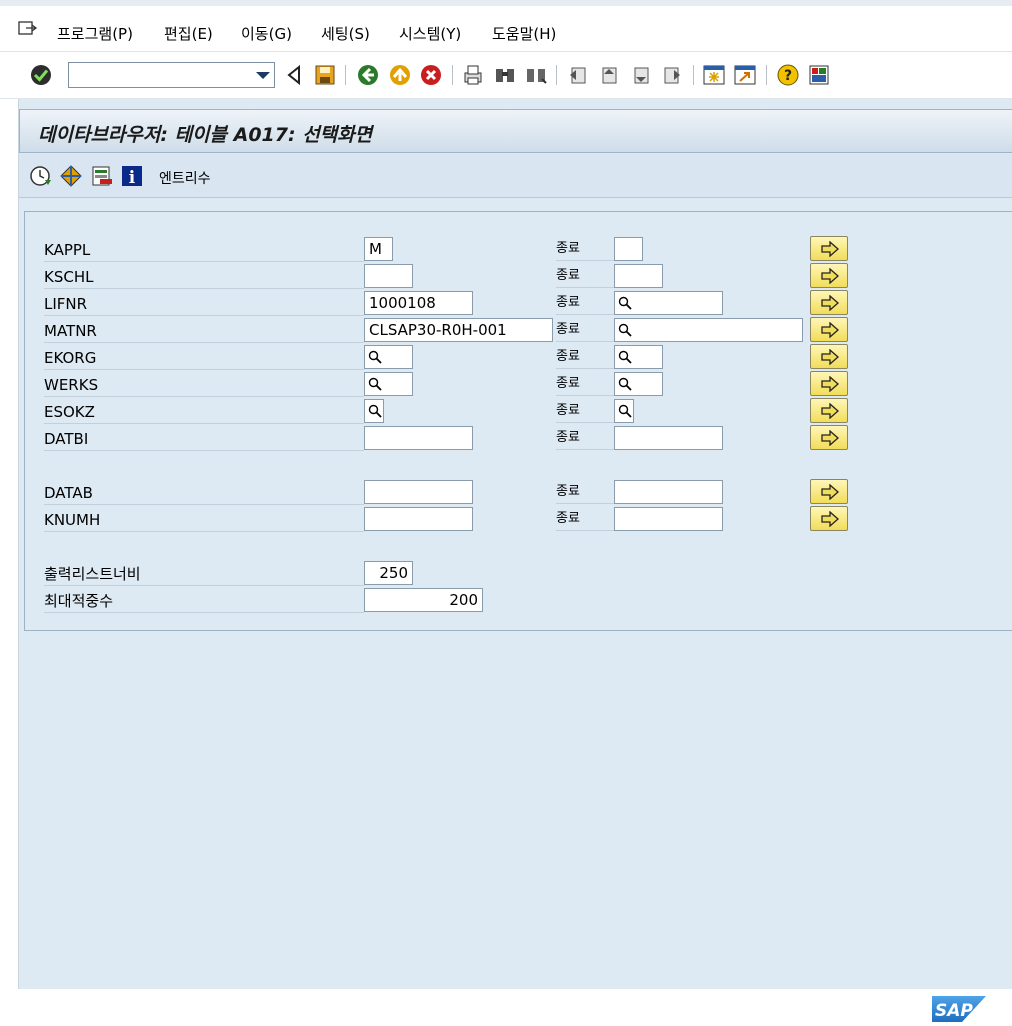 This screenshot has width=1012, height=1026. What do you see at coordinates (295, 75) in the screenshot?
I see `back-icon` at bounding box center [295, 75].